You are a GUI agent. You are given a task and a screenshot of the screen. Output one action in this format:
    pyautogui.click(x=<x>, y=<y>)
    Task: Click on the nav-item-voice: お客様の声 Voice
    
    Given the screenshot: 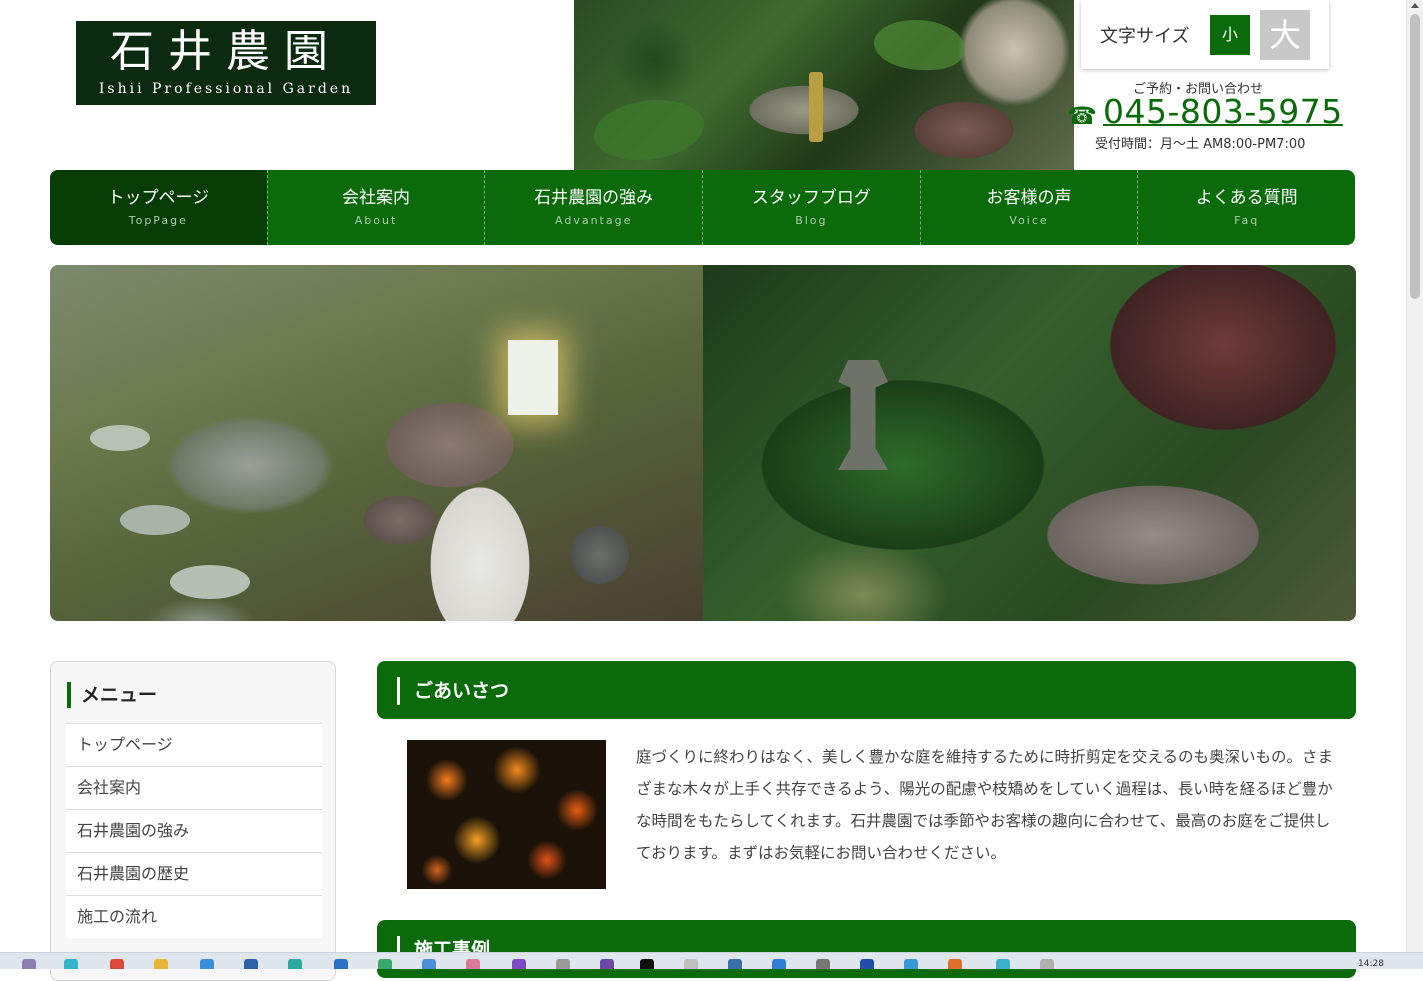 What is the action you would take?
    pyautogui.click(x=1028, y=207)
    